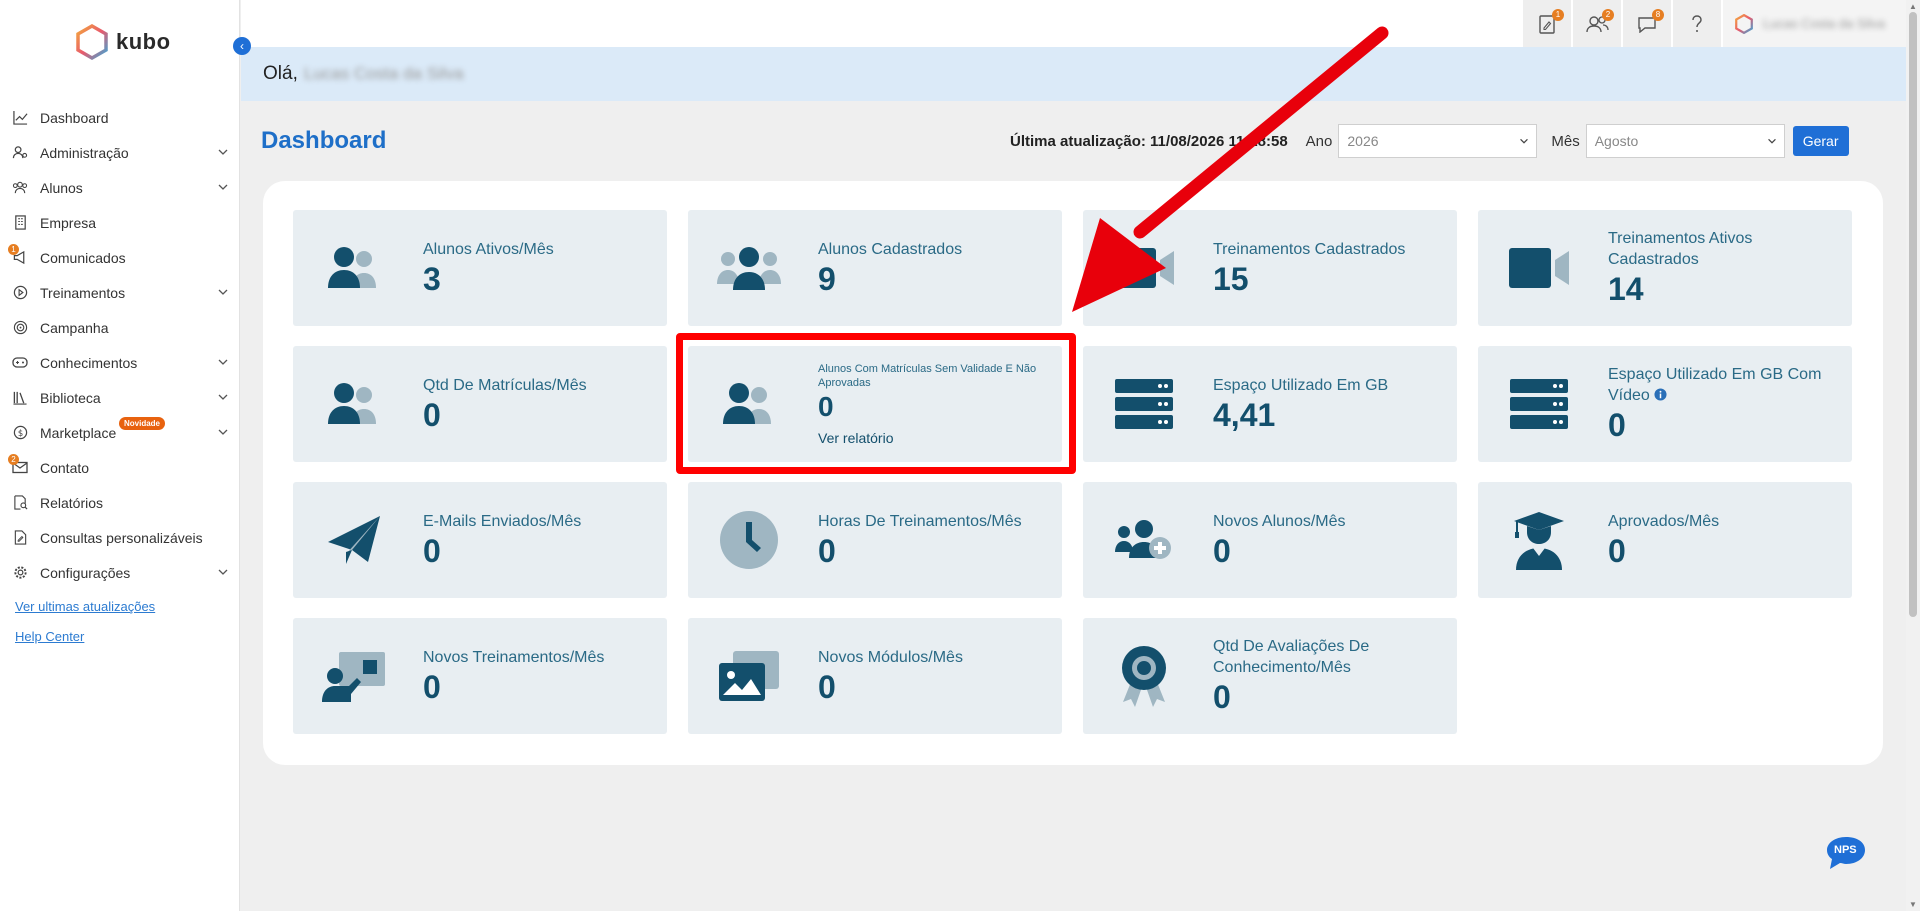  Describe the element at coordinates (1913, 6) in the screenshot. I see `scroll-up-icon: ▲` at that location.